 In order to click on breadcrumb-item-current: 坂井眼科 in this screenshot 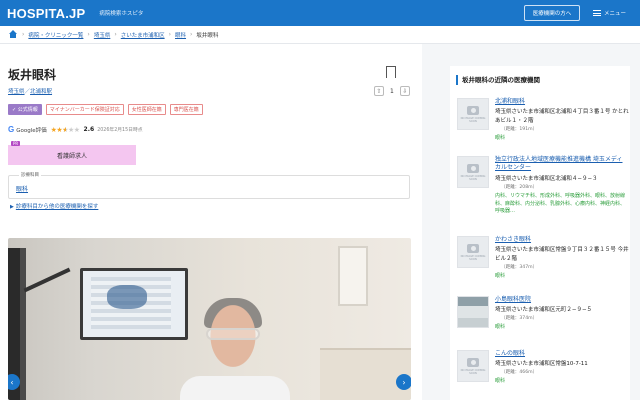, I will do `click(207, 35)`.